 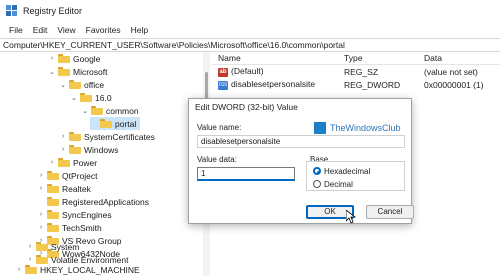 I want to click on tree-item-microsoft: ⌄ Microsoft, so click(x=77, y=71).